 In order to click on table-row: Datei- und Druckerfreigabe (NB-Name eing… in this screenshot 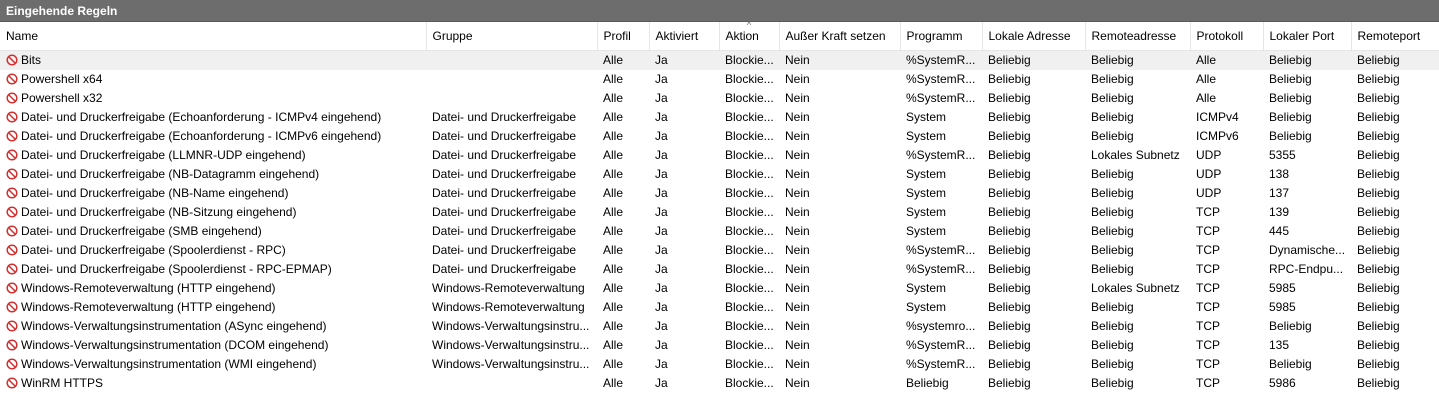, I will do `click(719, 193)`.